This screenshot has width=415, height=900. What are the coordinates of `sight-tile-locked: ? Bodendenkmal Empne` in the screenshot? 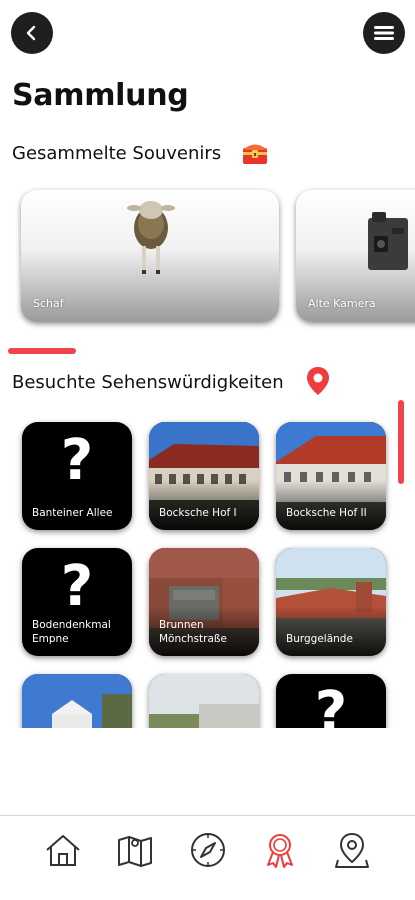 It's located at (77, 602).